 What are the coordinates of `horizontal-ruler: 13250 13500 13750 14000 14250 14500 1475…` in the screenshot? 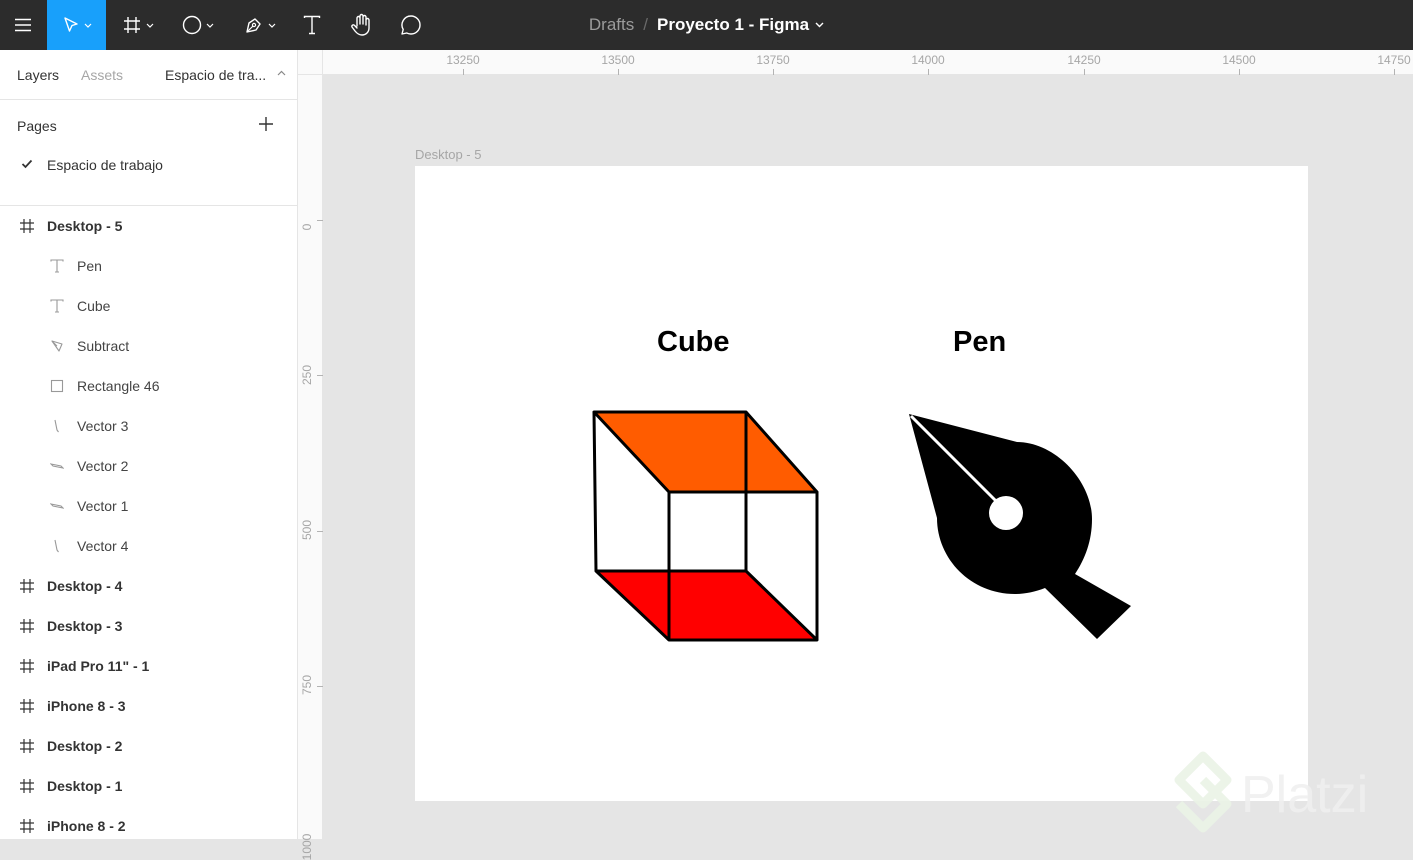 It's located at (855, 62).